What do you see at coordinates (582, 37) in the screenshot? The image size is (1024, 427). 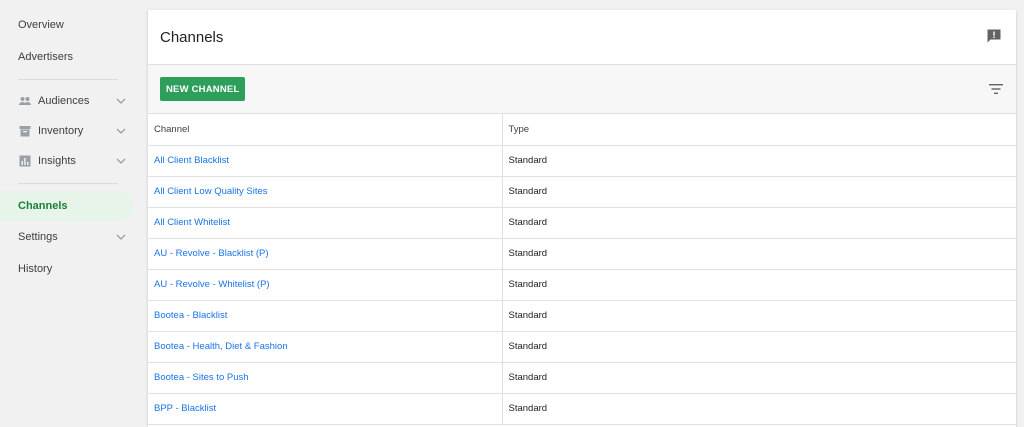 I see `card-header: Channels` at bounding box center [582, 37].